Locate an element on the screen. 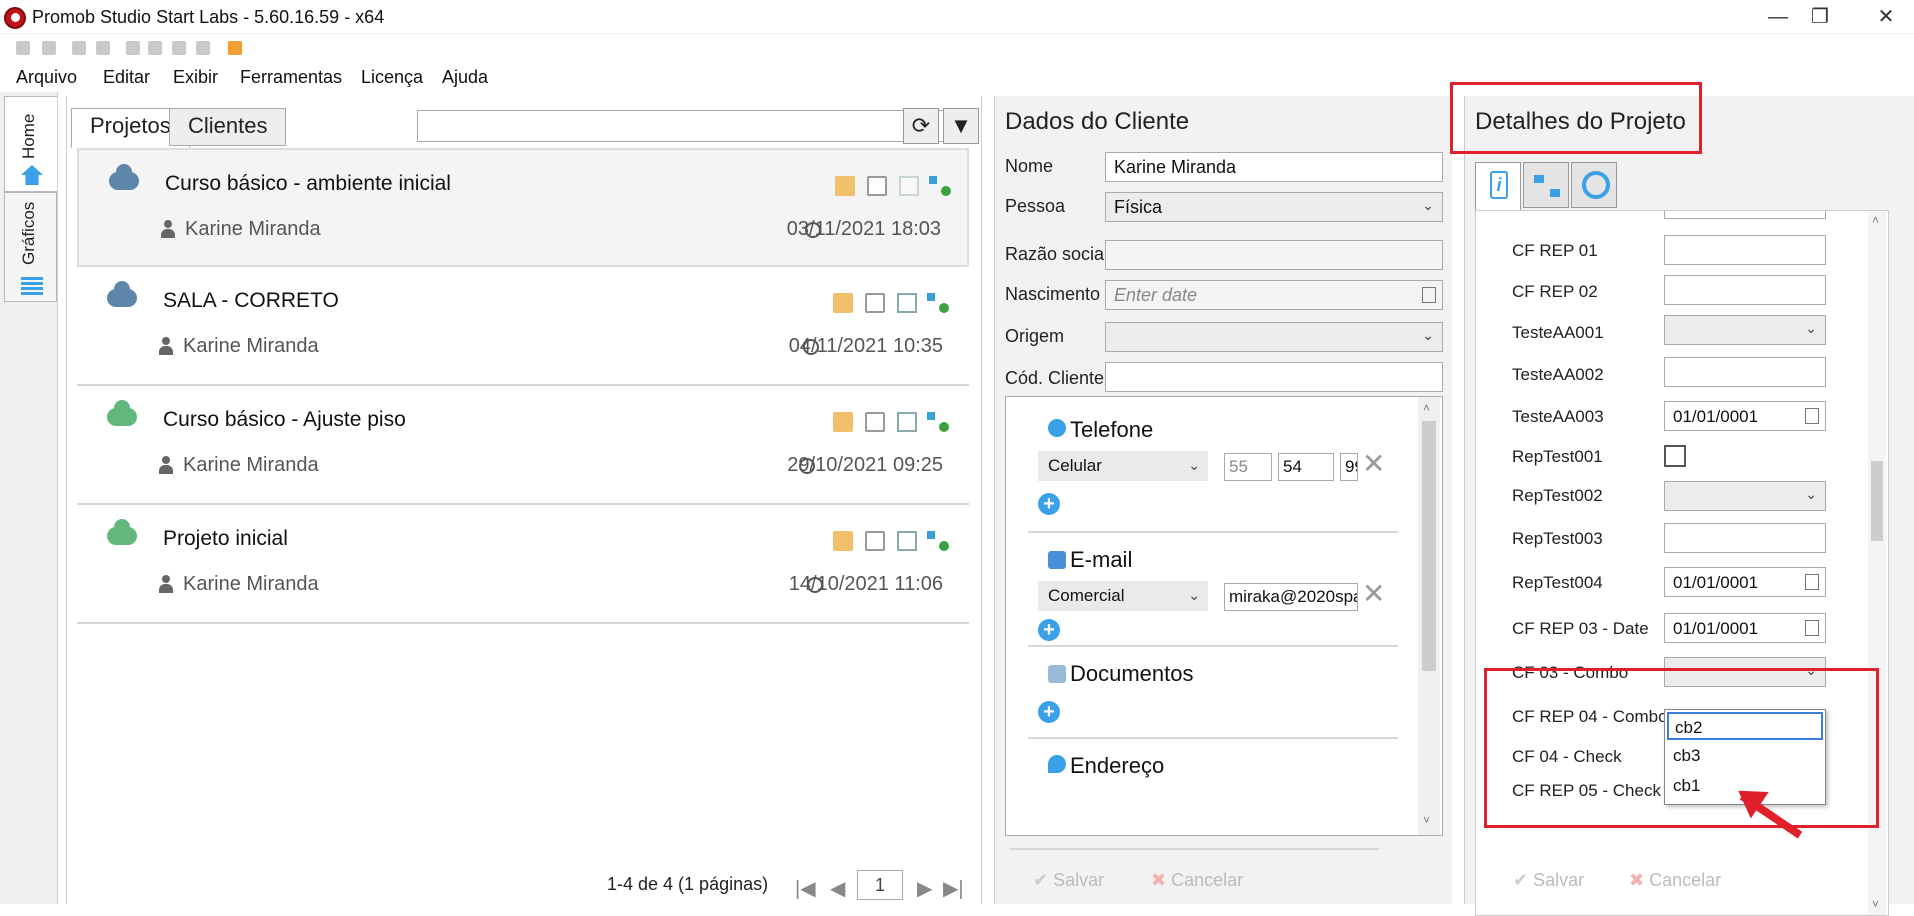 The width and height of the screenshot is (1914, 916). details-save-button: ✔ Salvar is located at coordinates (1548, 880).